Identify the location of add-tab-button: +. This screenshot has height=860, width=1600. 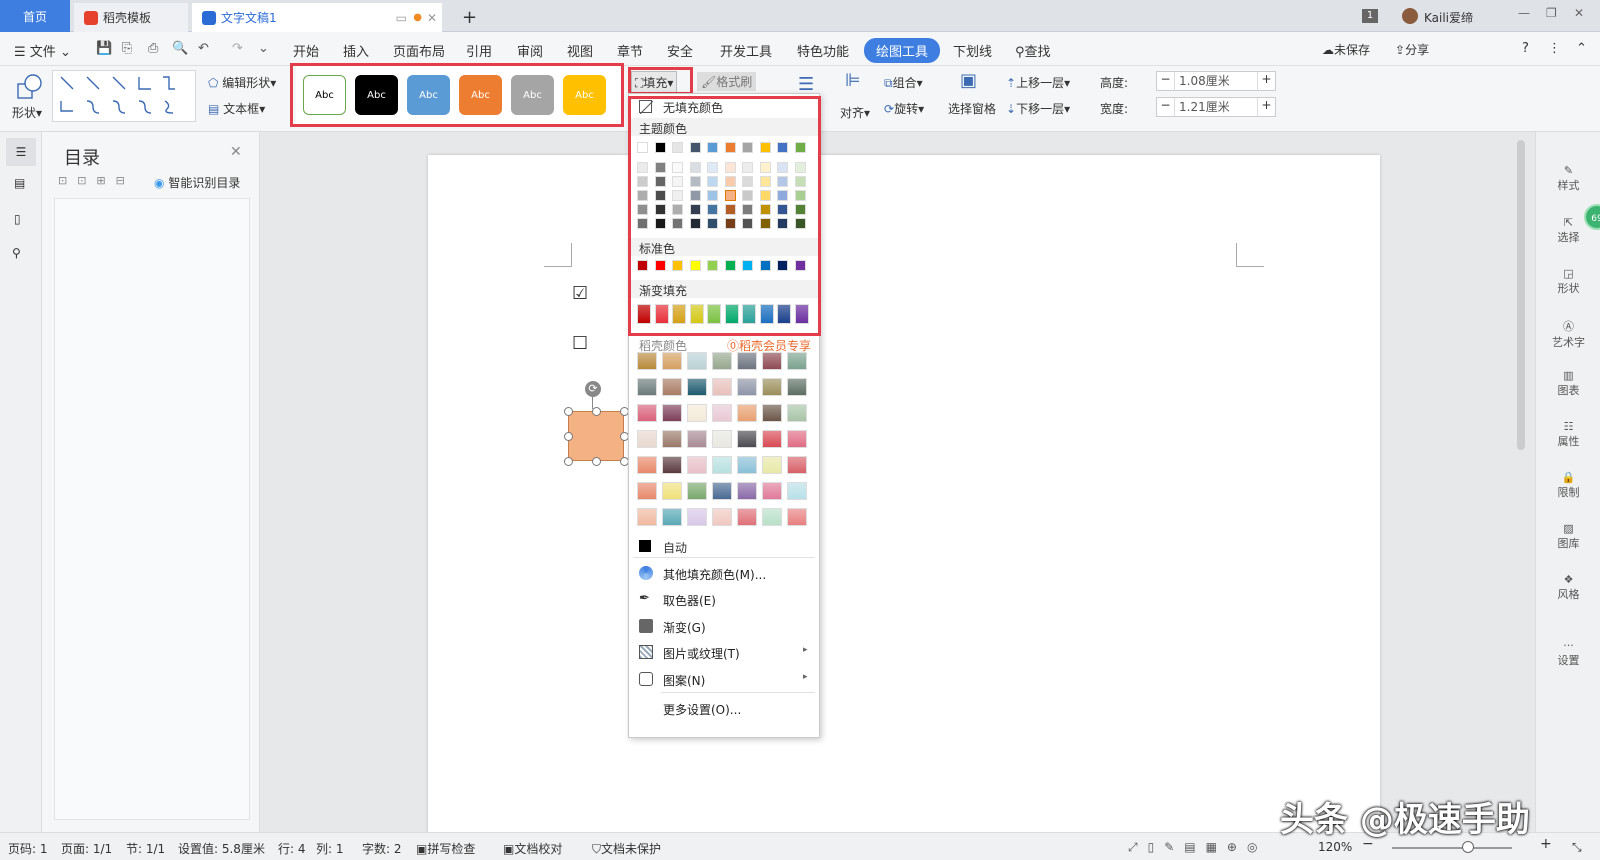
(467, 17).